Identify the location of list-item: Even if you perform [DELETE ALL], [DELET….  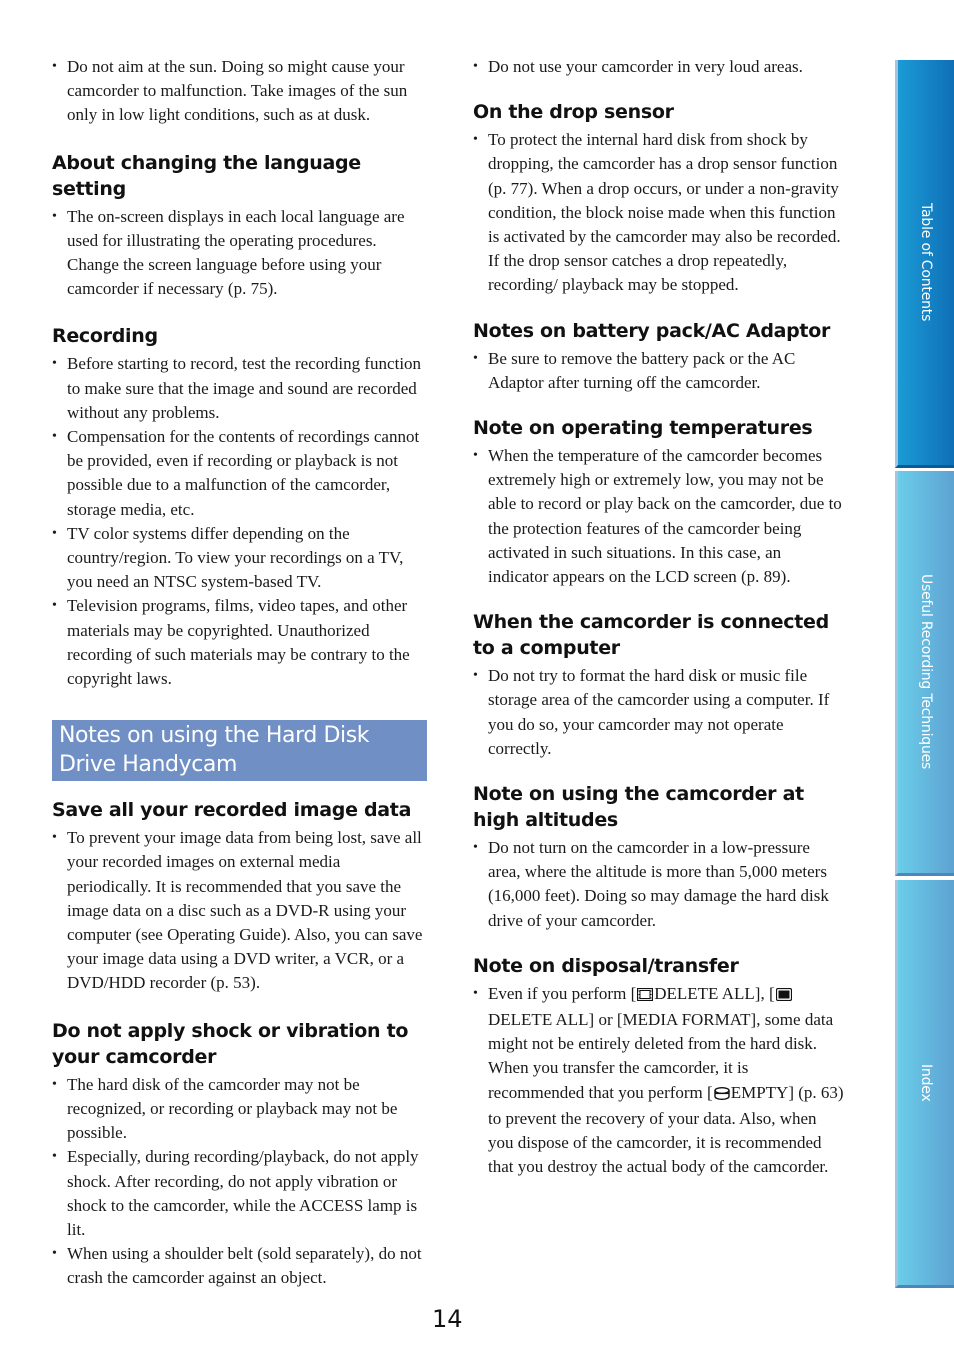
(659, 1081).